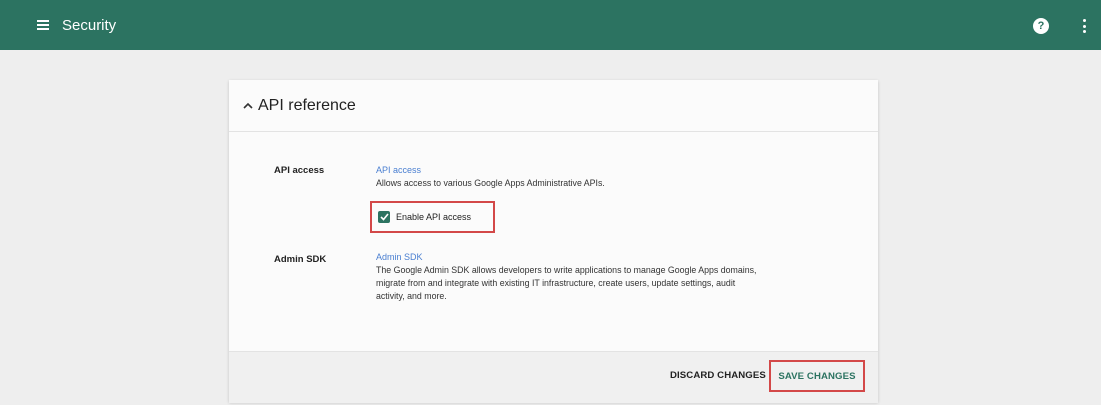 The image size is (1101, 405). I want to click on more-options-button, so click(1084, 26).